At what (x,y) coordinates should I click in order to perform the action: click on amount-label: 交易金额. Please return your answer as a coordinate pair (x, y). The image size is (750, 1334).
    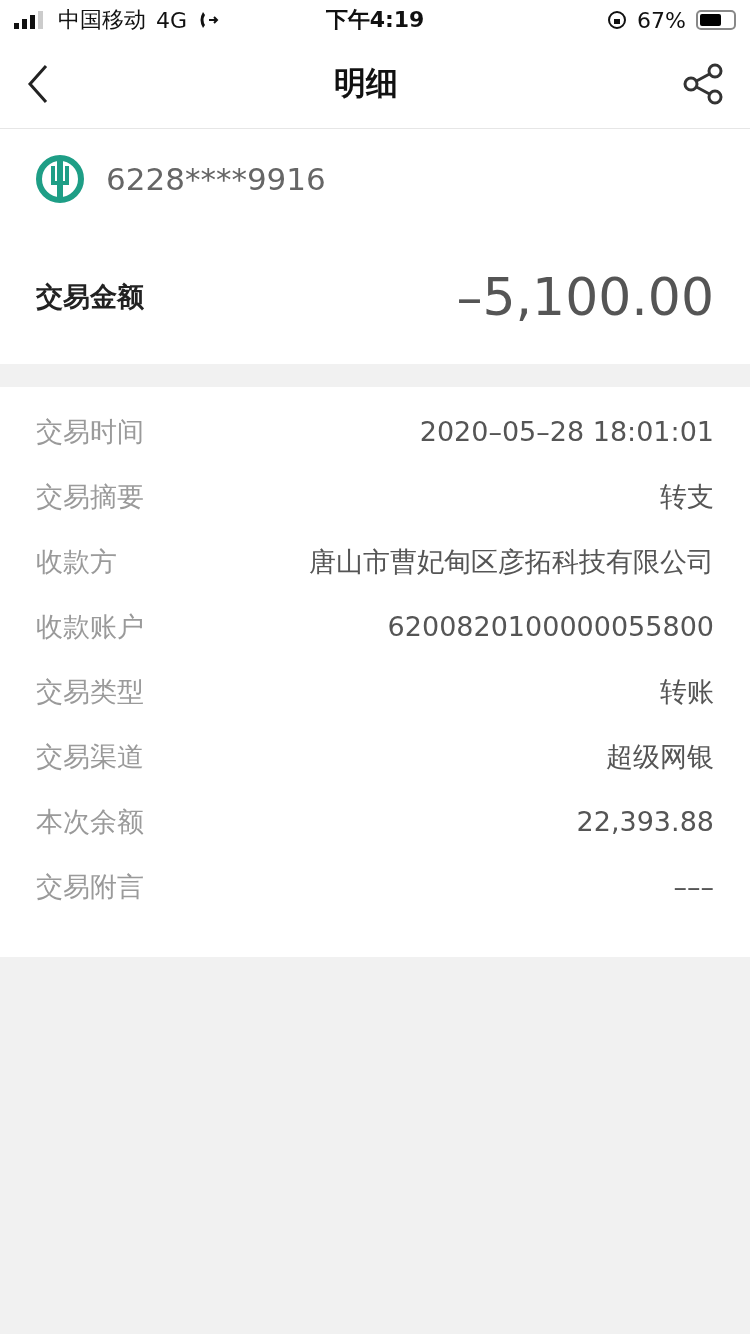
    Looking at the image, I should click on (90, 296).